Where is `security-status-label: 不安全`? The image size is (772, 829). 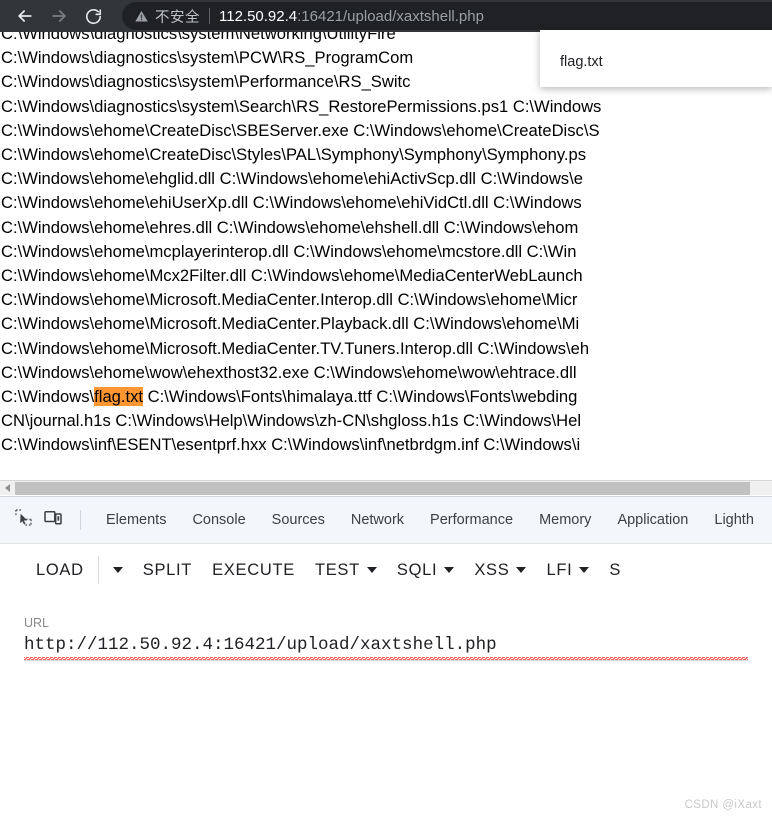 security-status-label: 不安全 is located at coordinates (177, 17).